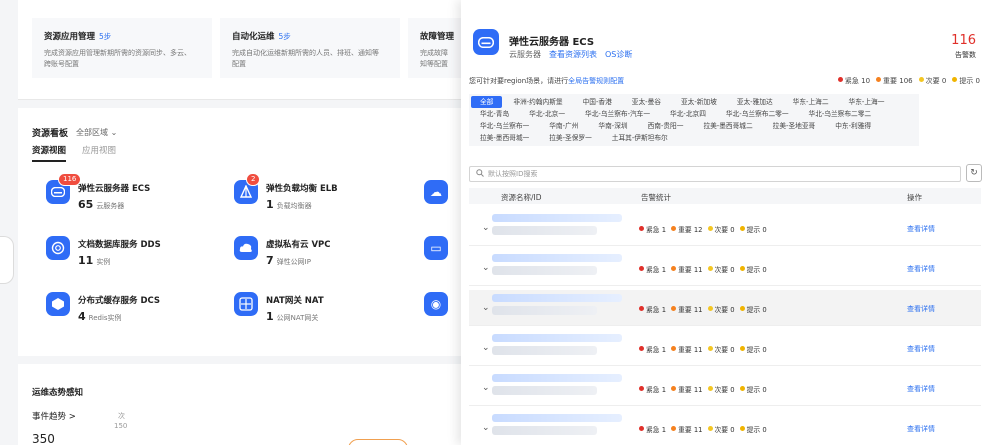  I want to click on sidebar-collapse-handle, so click(7, 260).